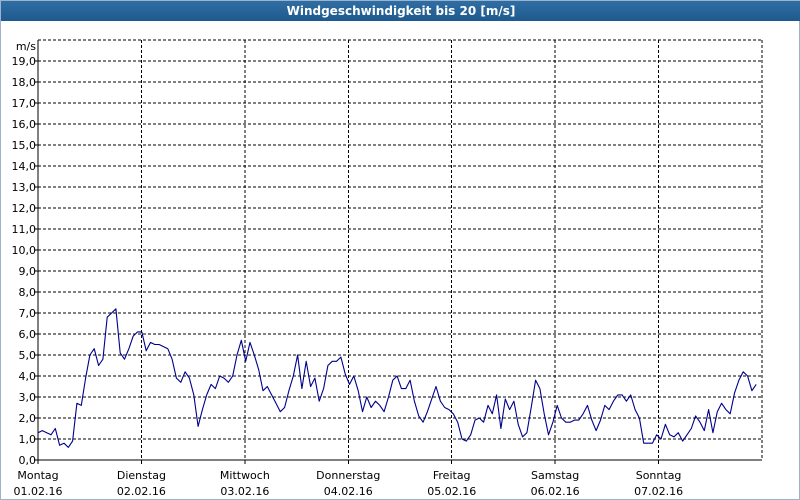  I want to click on x-tick-label-date: 04.02.16, so click(348, 491).